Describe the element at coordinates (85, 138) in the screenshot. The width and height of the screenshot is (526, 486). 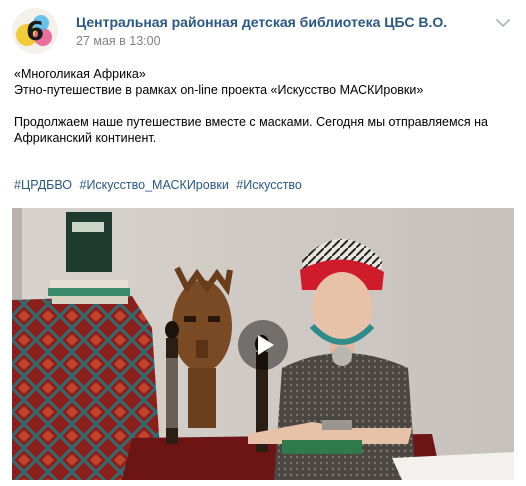
I see `post-text-line: Африканский континент.` at that location.